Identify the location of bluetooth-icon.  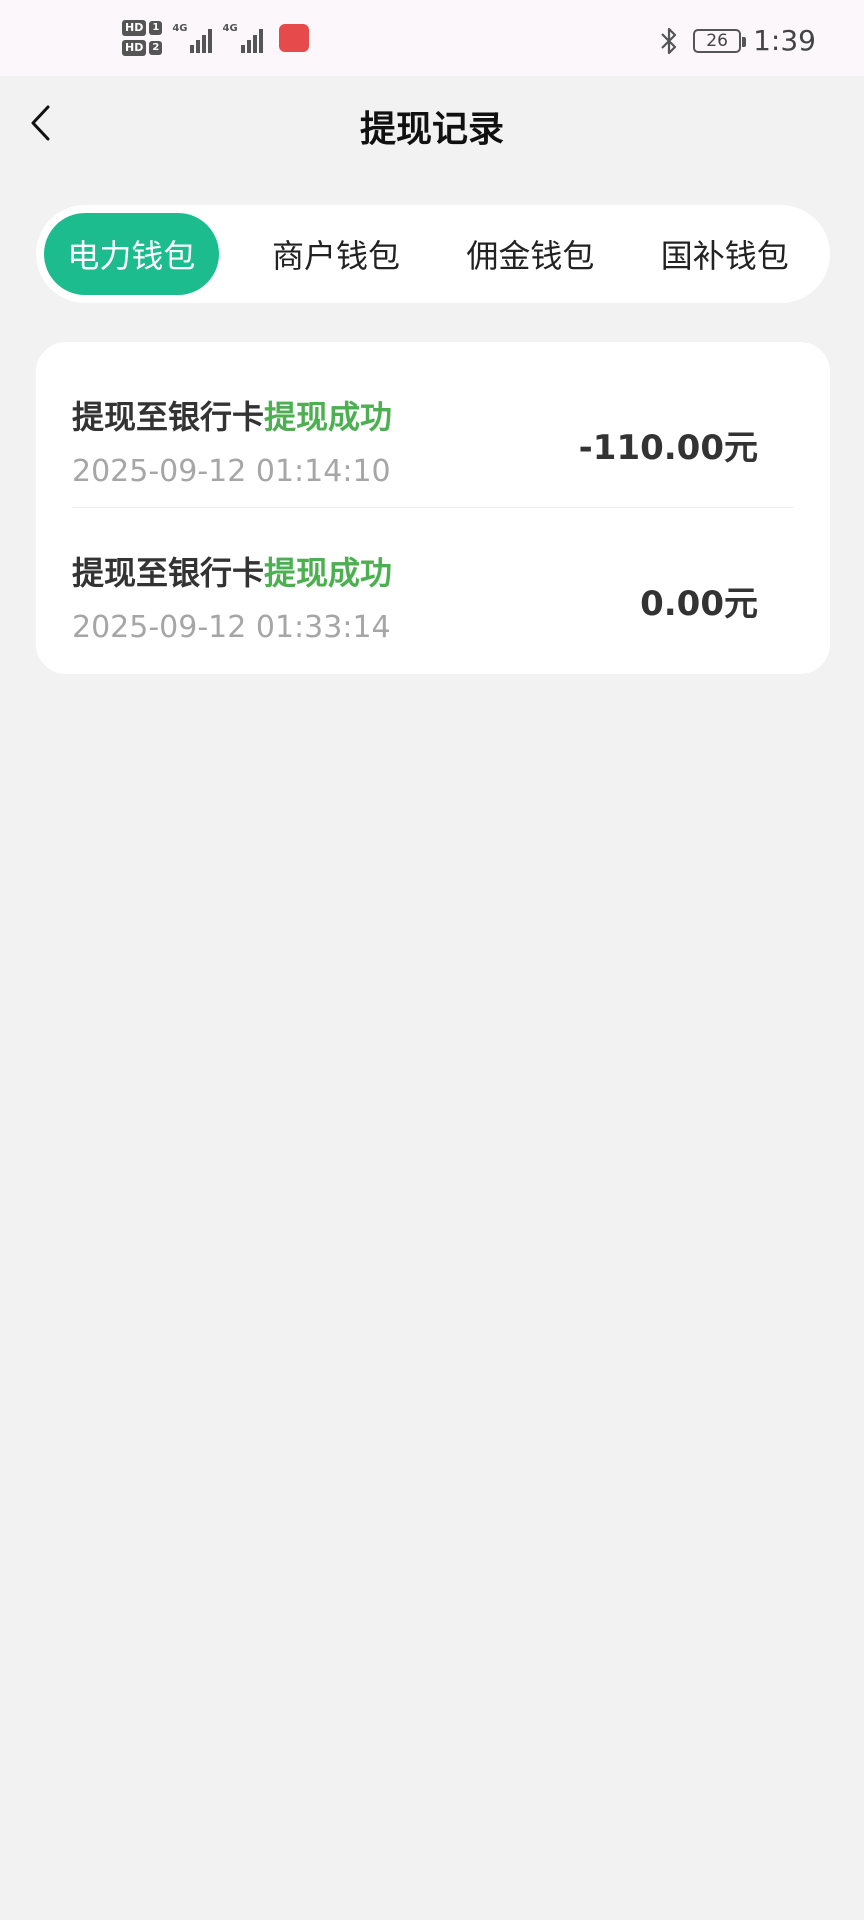
(669, 40).